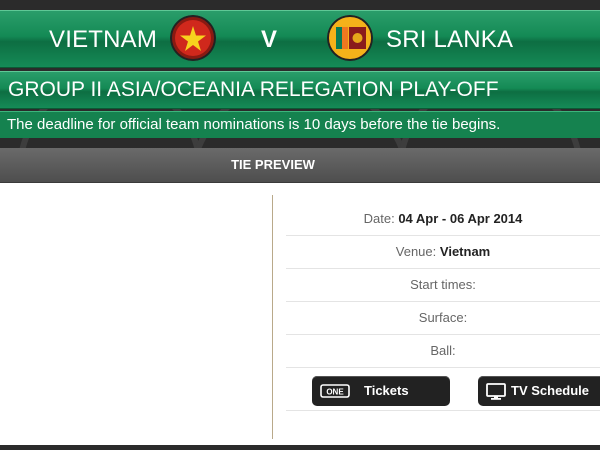  I want to click on tv-schedule-button: TV Schedule, so click(539, 391).